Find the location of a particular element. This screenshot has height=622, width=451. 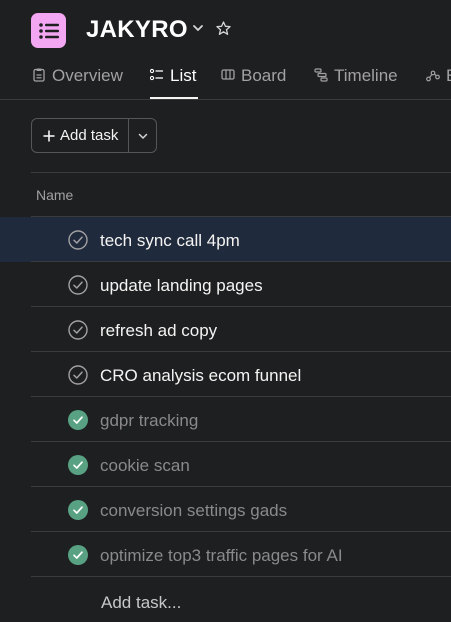

task-row: CRO analysis ecom funnel is located at coordinates (225, 374).